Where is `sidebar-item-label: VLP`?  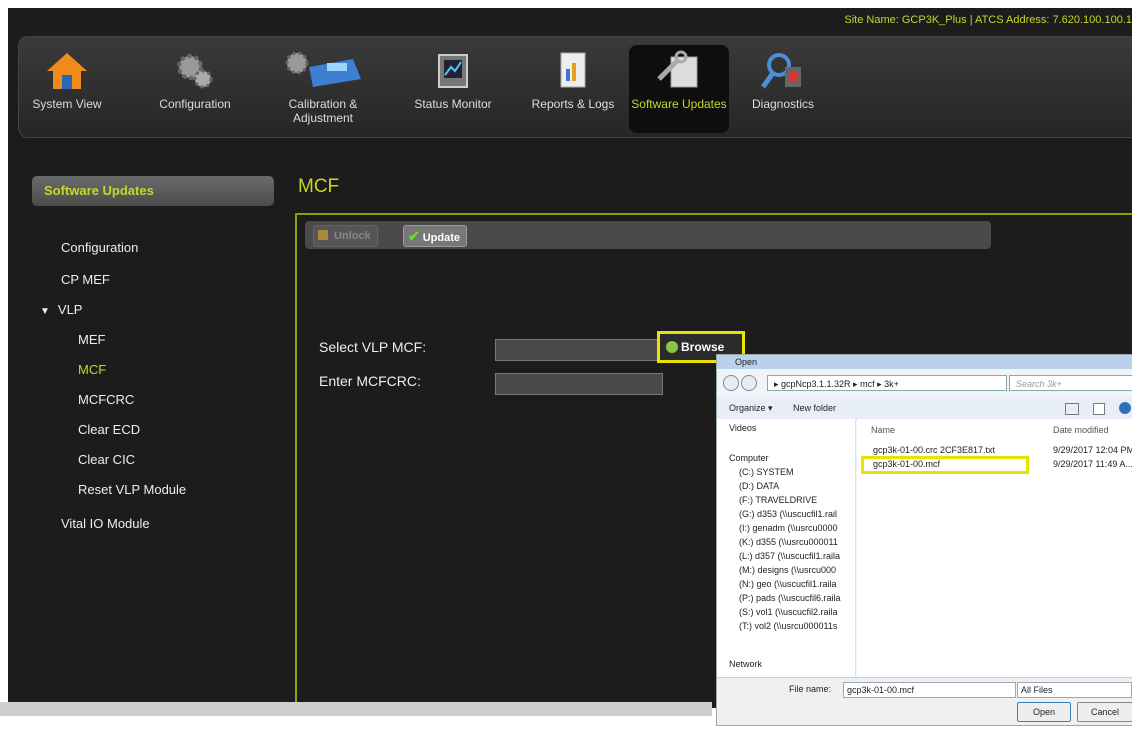 sidebar-item-label: VLP is located at coordinates (70, 309).